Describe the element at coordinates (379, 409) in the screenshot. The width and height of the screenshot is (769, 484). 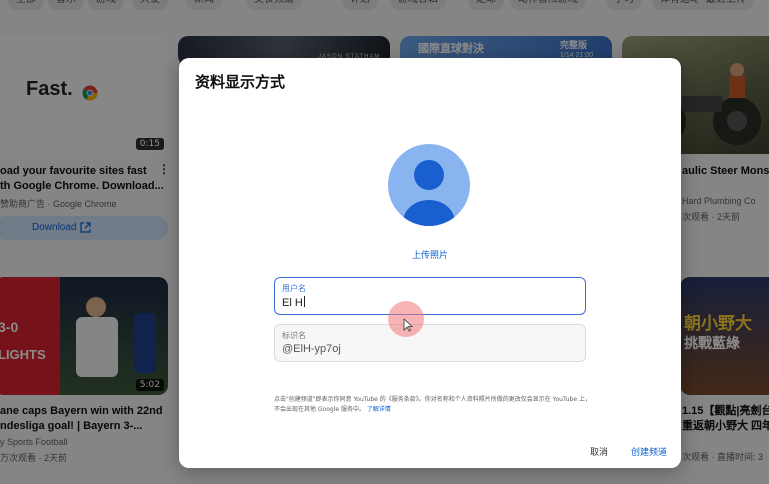
I see `learn-more-link: 了解详情` at that location.